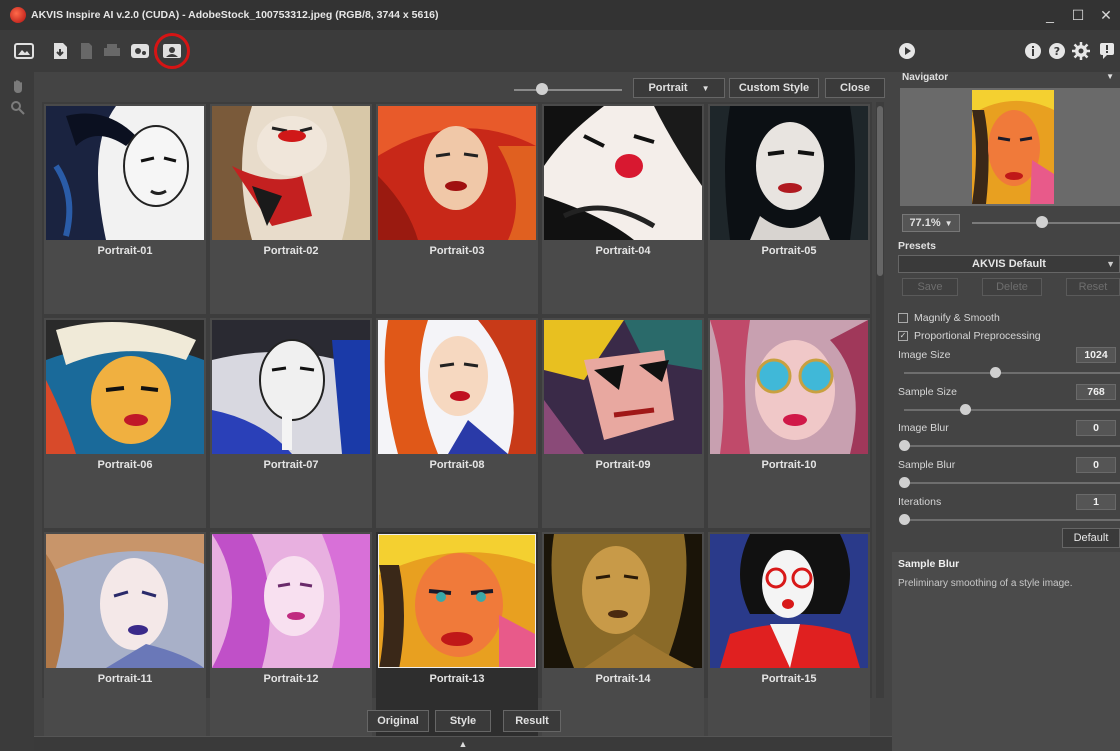 Image resolution: width=1120 pixels, height=751 pixels. I want to click on presets-title: Presets, so click(917, 246).